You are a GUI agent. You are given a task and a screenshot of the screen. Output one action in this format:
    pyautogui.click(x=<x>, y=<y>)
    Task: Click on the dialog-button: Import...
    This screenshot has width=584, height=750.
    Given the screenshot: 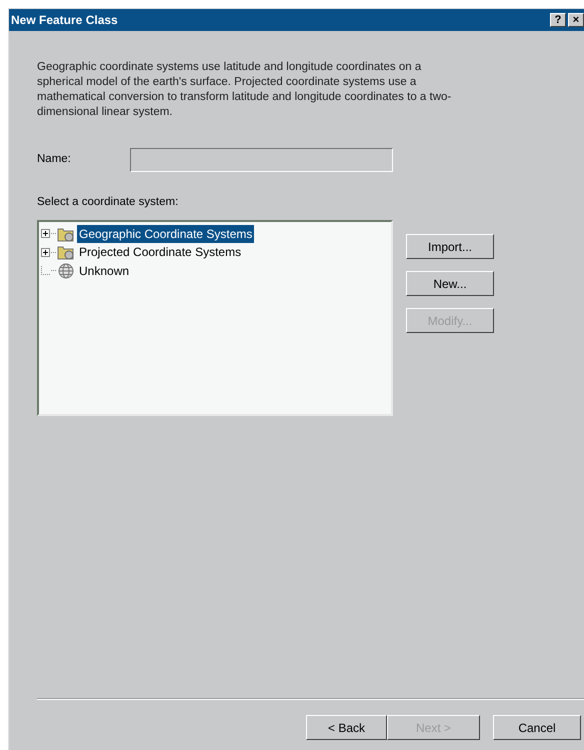 What is the action you would take?
    pyautogui.click(x=450, y=247)
    